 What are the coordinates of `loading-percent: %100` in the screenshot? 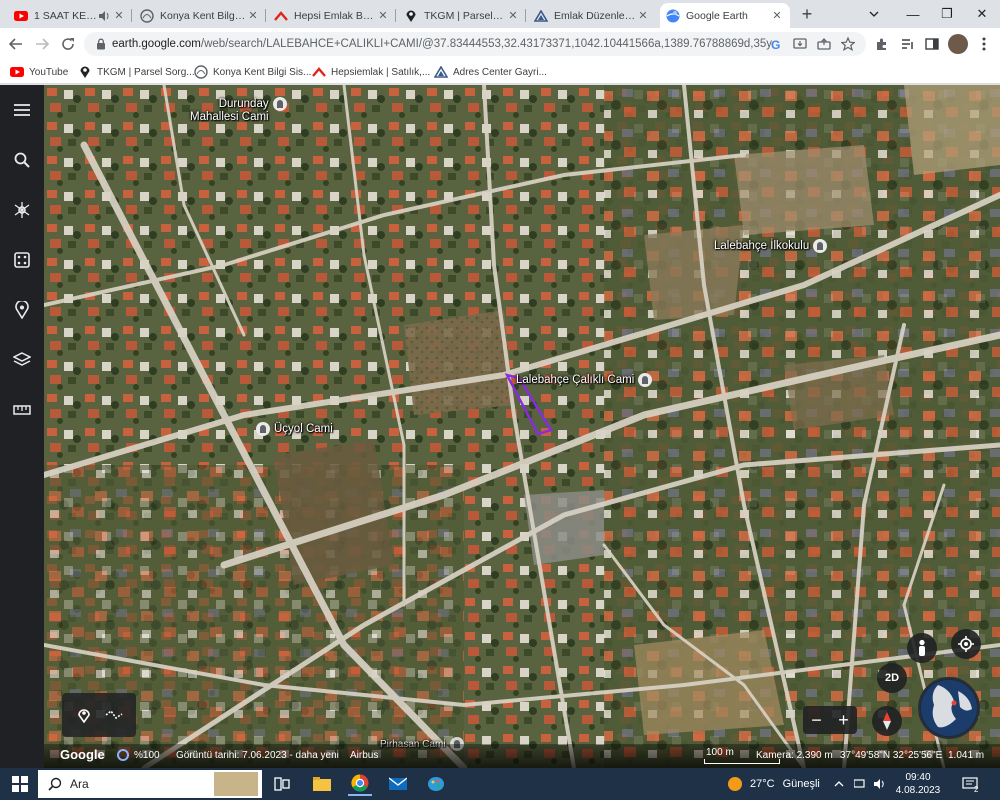 It's located at (147, 755).